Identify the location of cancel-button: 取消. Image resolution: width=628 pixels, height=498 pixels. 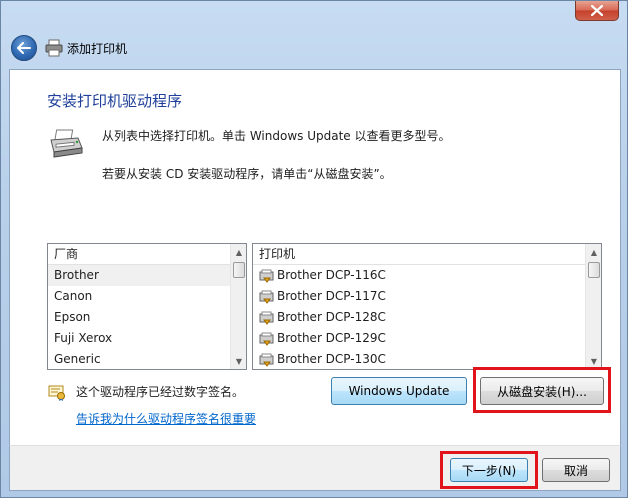
(576, 470).